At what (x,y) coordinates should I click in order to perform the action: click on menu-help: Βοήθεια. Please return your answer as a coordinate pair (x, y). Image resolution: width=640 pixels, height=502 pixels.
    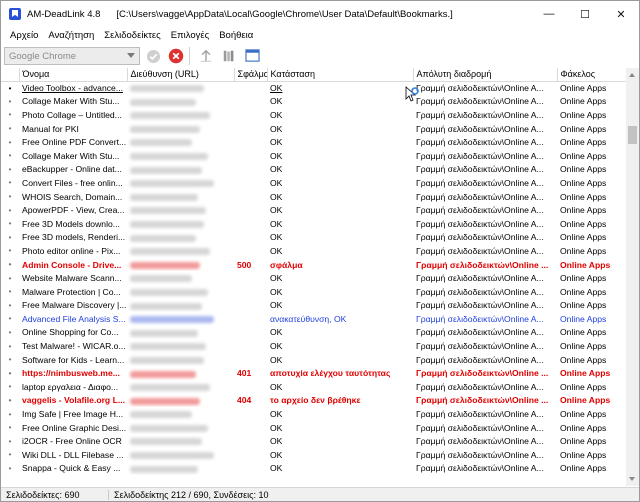
    Looking at the image, I should click on (236, 35).